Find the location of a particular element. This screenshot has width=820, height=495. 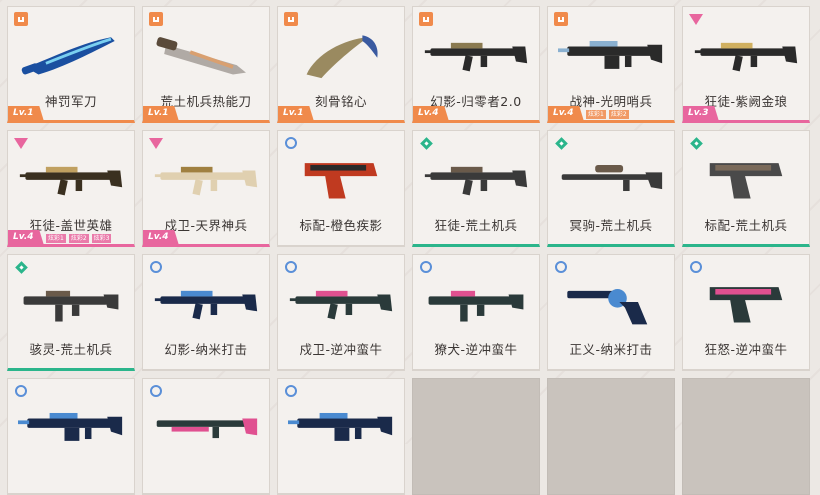

weapon-skin-card: 战神-光明哨兵 Lv.4 炫彩1 炫彩2 is located at coordinates (611, 64).